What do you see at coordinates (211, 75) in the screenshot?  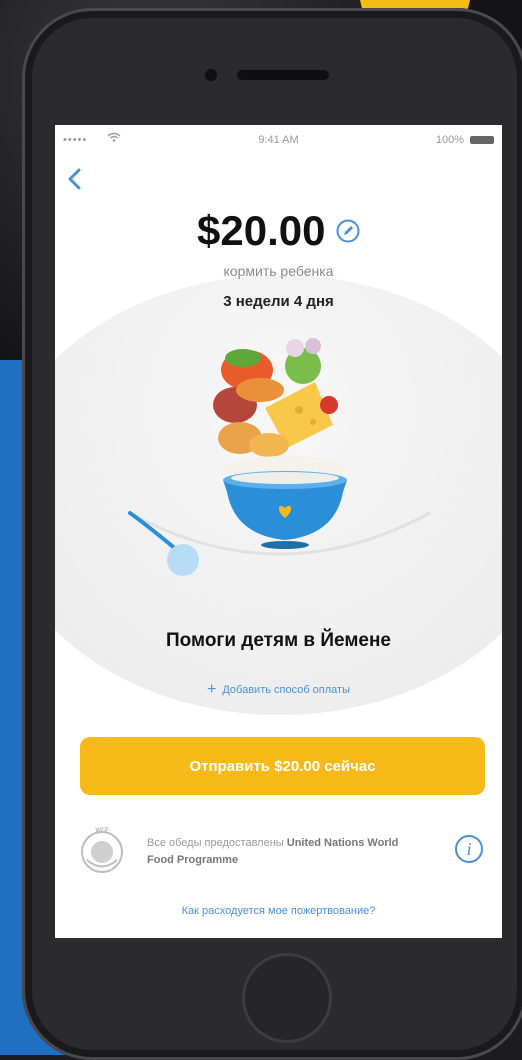 I see `front-camera` at bounding box center [211, 75].